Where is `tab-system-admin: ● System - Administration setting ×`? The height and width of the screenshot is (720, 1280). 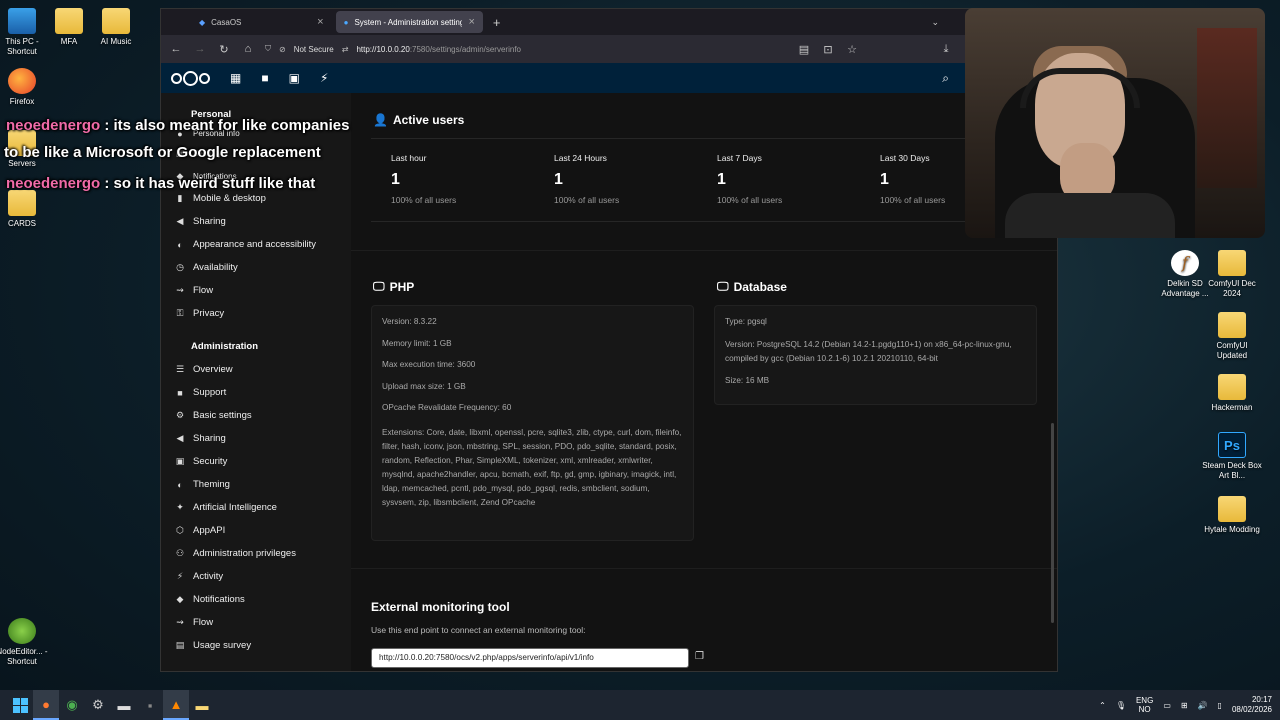
tab-system-admin: ● System - Administration setting × is located at coordinates (409, 22).